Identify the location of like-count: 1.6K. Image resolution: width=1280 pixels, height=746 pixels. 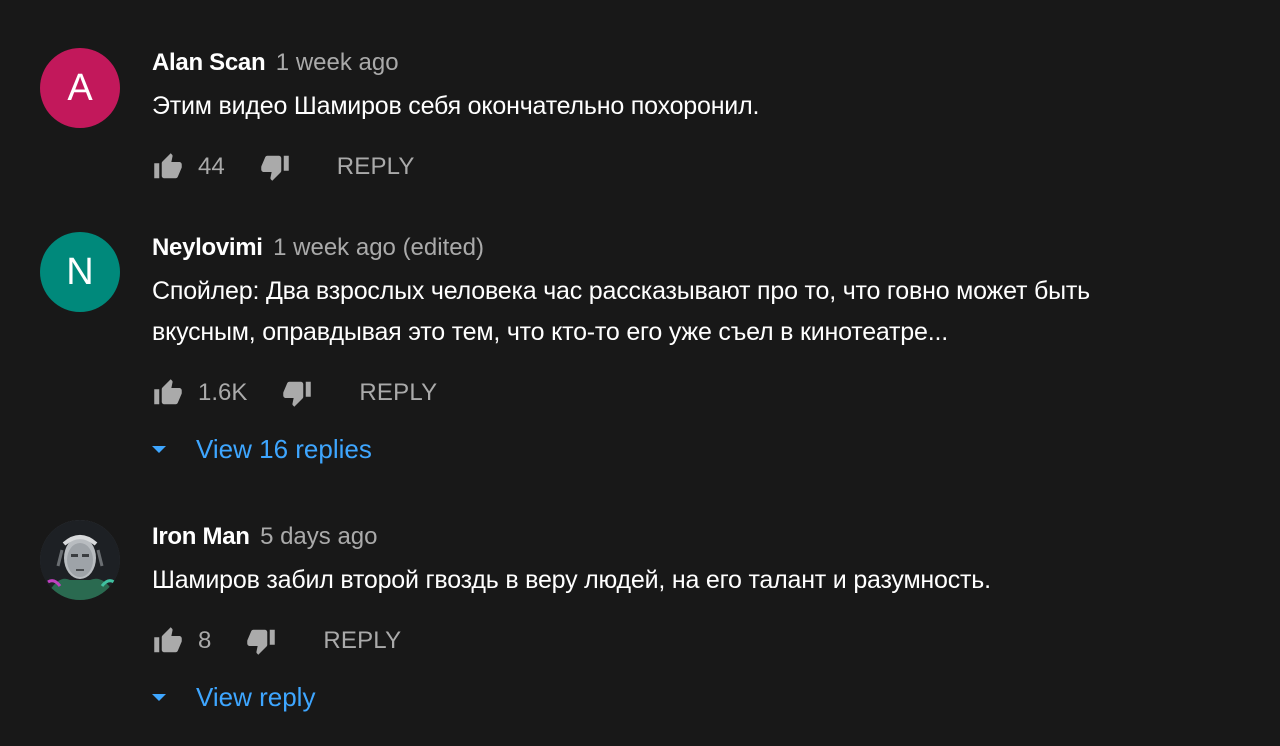
(223, 392).